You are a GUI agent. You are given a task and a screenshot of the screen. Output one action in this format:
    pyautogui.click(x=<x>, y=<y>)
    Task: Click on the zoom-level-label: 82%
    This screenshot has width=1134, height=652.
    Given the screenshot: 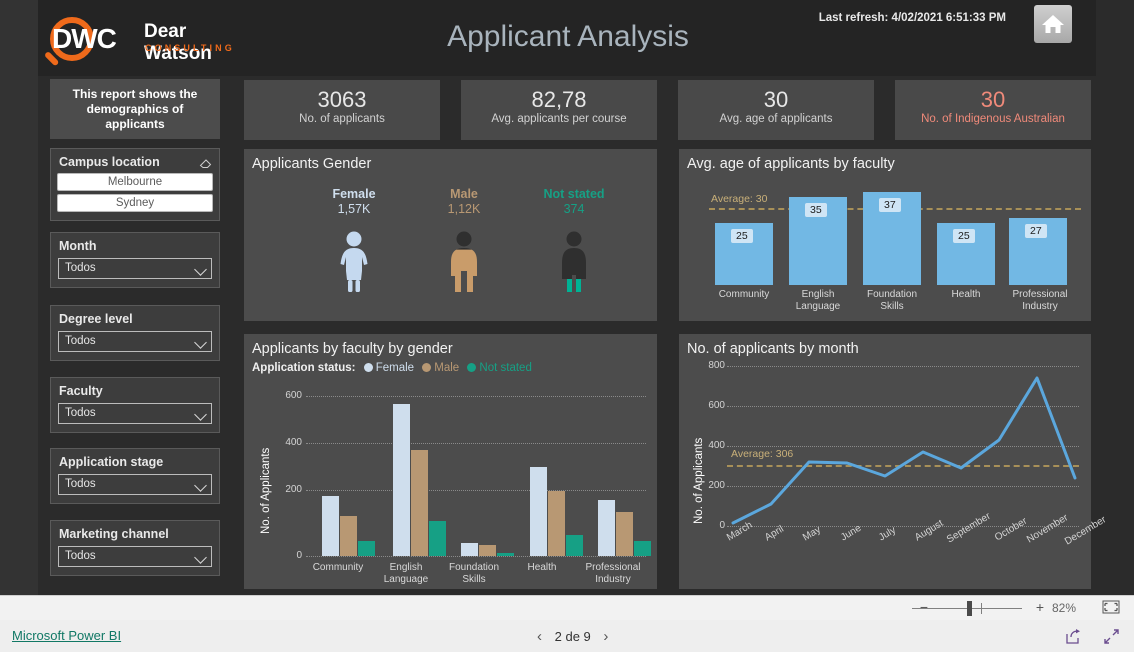 What is the action you would take?
    pyautogui.click(x=1063, y=608)
    